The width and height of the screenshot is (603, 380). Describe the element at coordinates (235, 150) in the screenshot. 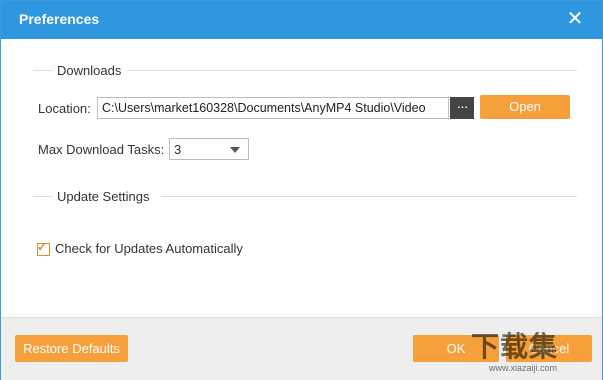

I see `chevron-down-icon` at that location.